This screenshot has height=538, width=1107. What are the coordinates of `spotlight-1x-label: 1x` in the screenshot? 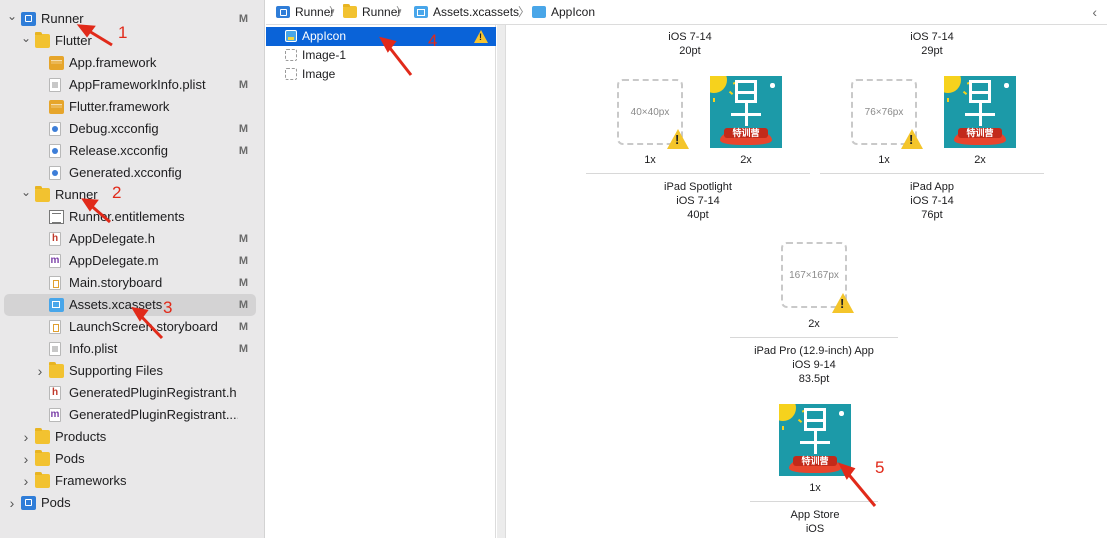 It's located at (650, 160).